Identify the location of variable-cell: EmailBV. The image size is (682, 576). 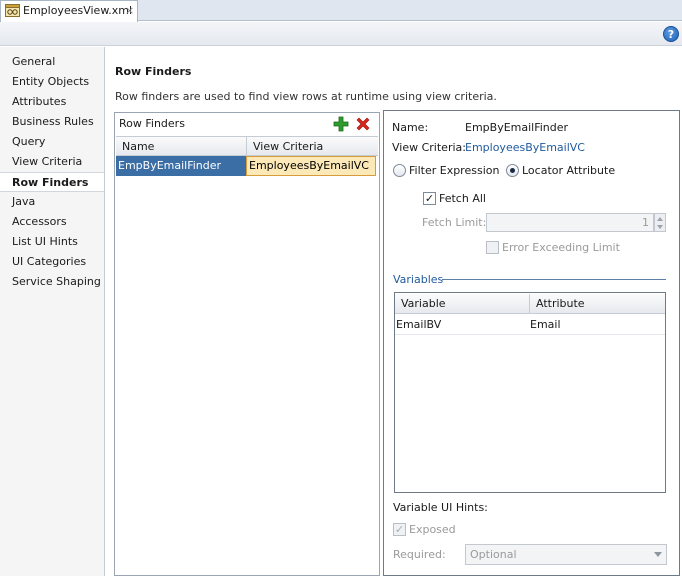
(418, 324).